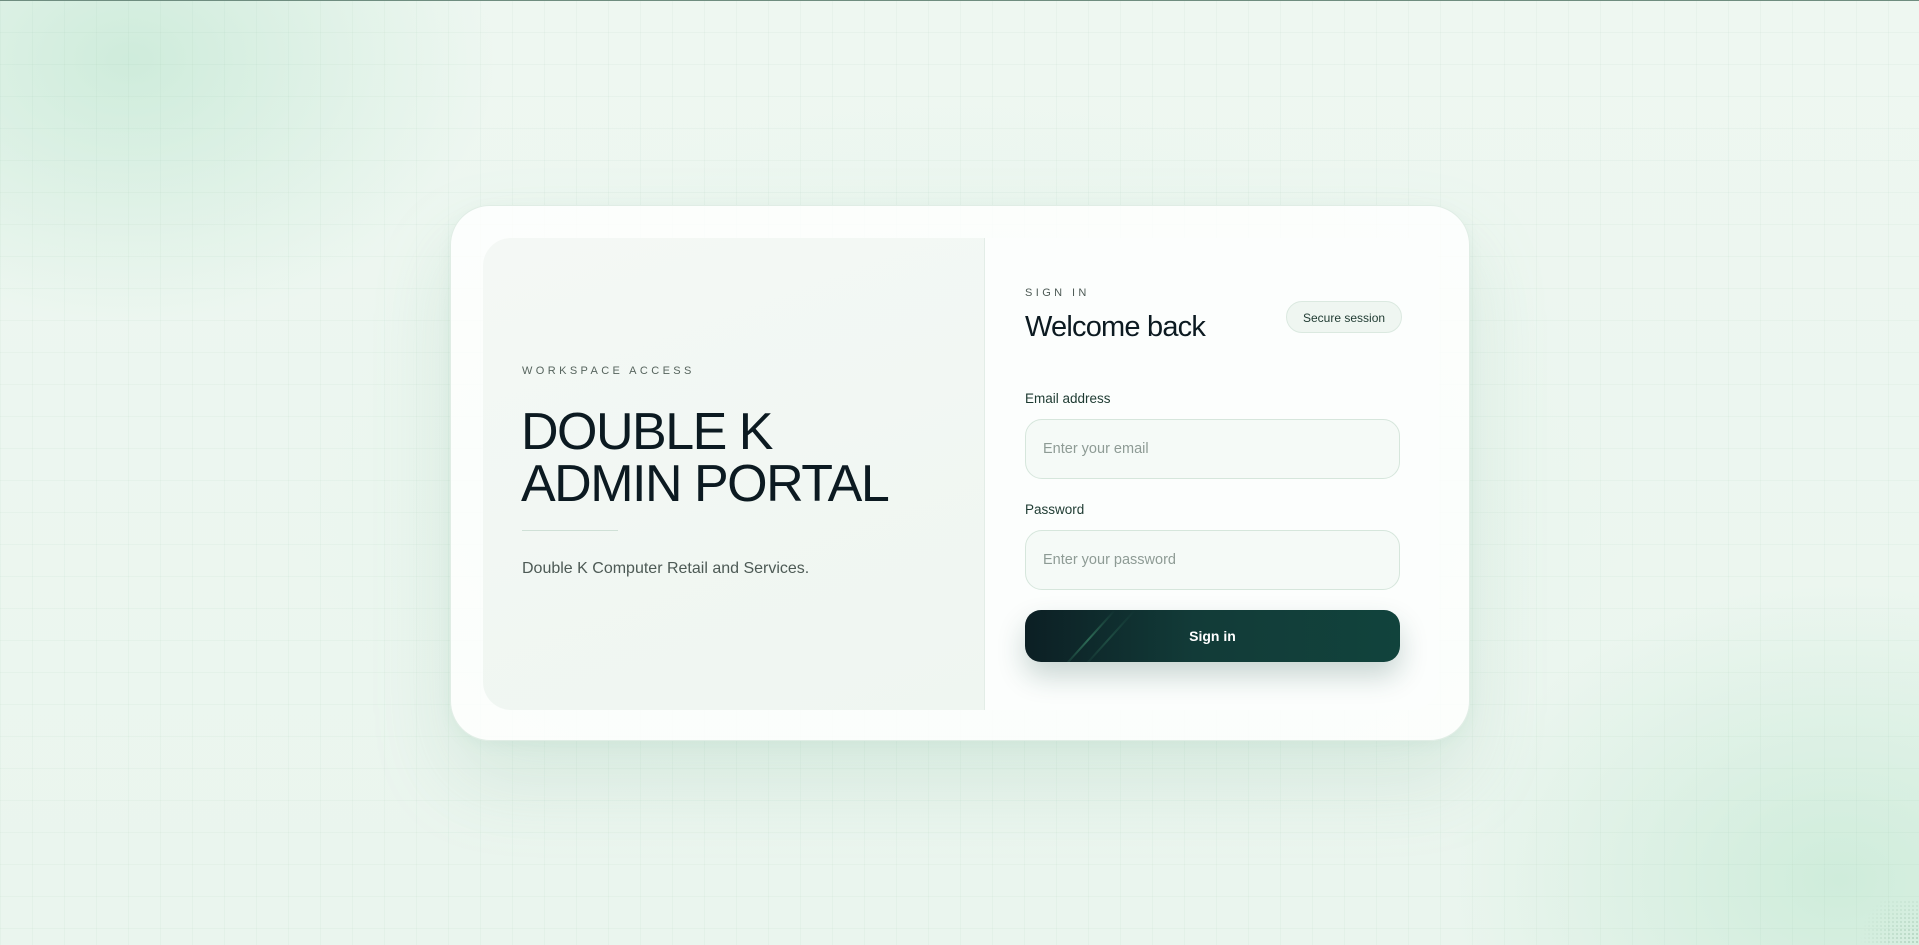 The image size is (1919, 945). Describe the element at coordinates (1212, 449) in the screenshot. I see `email-input` at that location.